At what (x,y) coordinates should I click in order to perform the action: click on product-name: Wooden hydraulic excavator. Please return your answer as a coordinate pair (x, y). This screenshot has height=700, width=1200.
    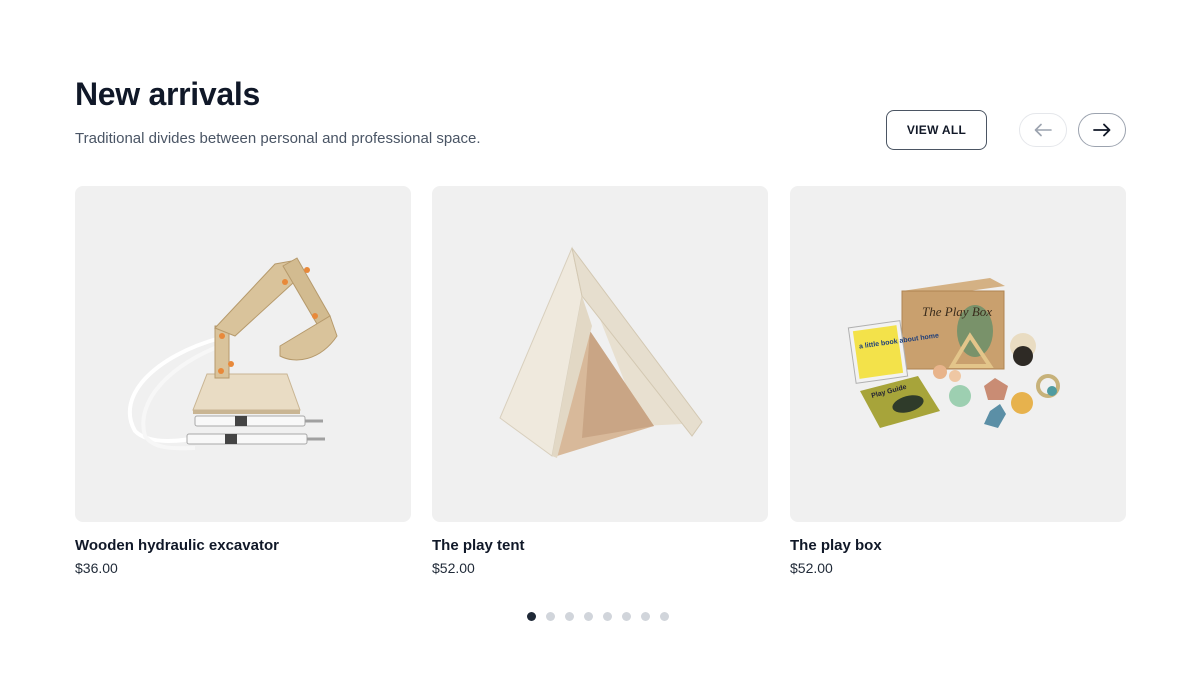
    Looking at the image, I should click on (243, 545).